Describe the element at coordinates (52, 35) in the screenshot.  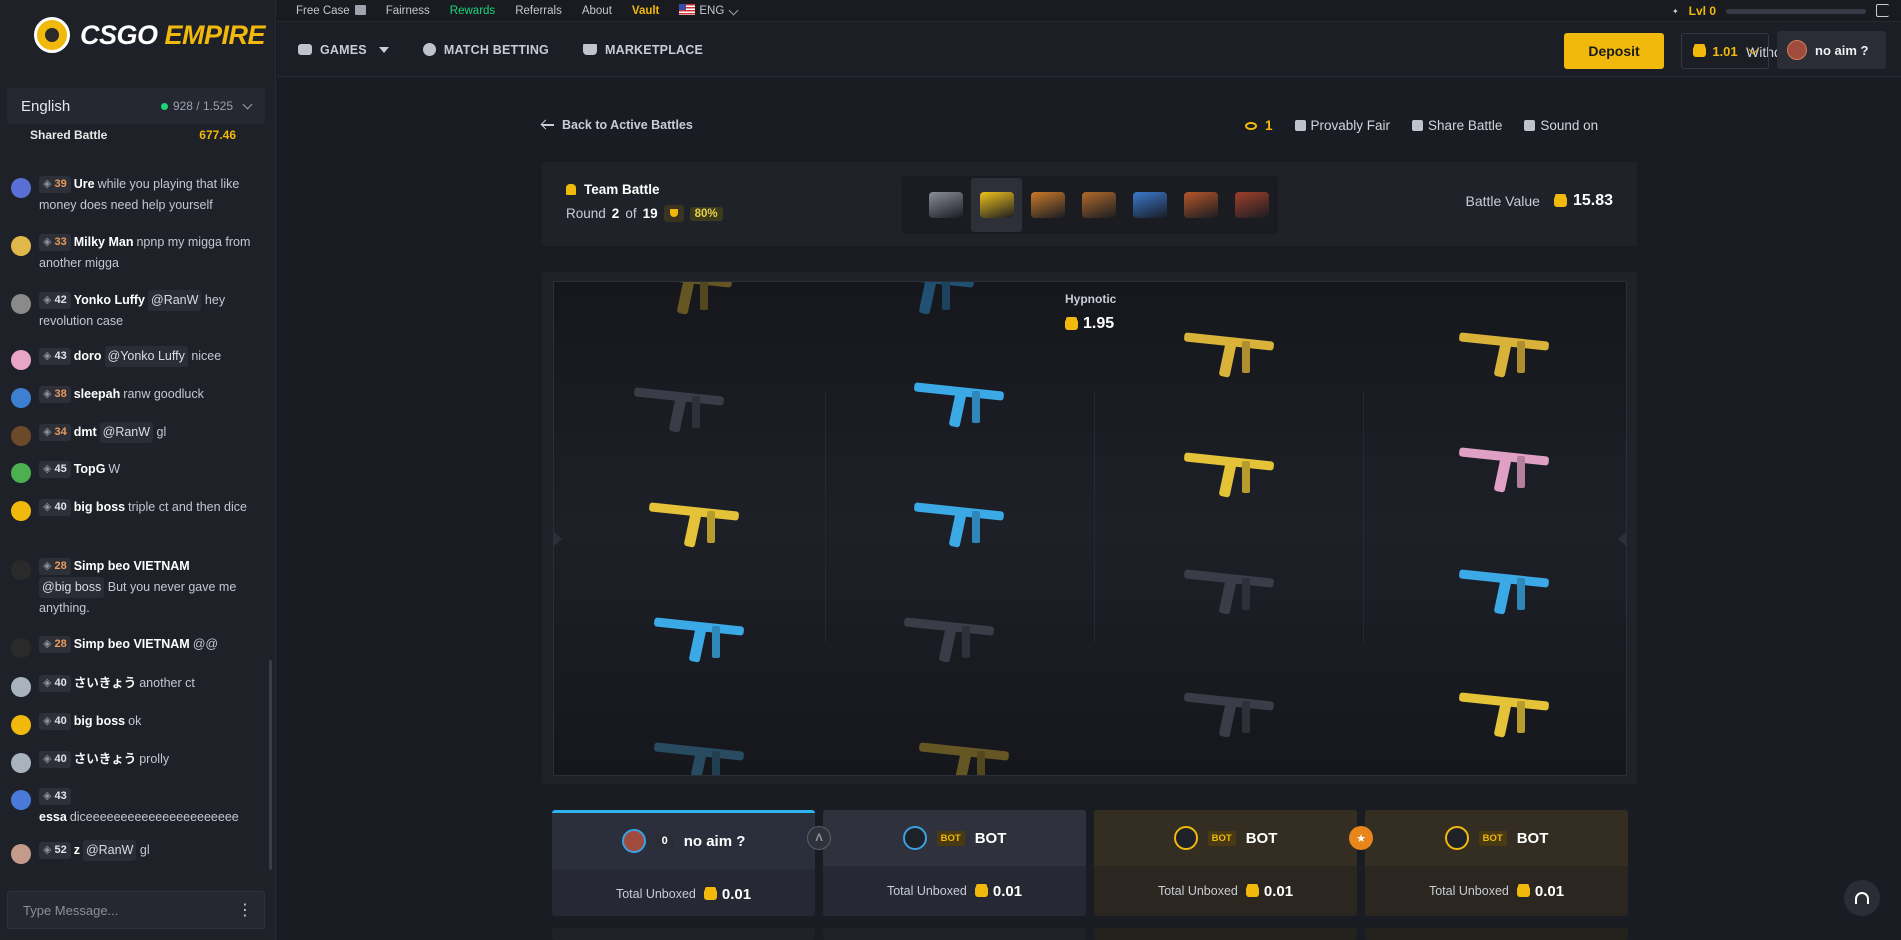
I see `logo-icon` at that location.